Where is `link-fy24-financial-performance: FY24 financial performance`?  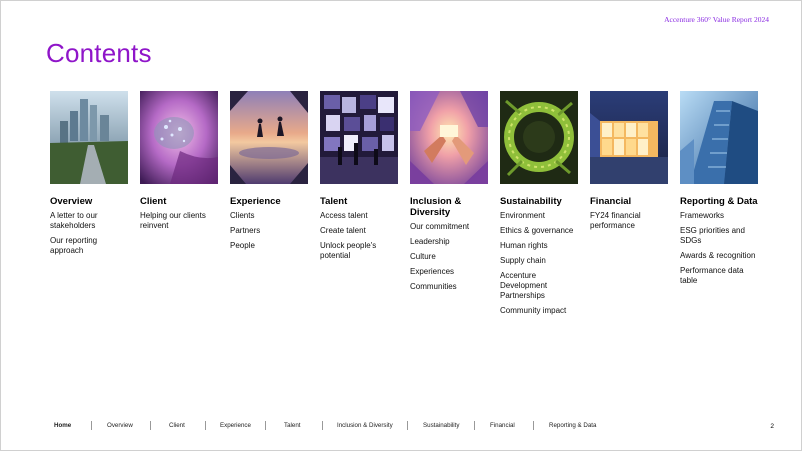 link-fy24-financial-performance: FY24 financial performance is located at coordinates (629, 221).